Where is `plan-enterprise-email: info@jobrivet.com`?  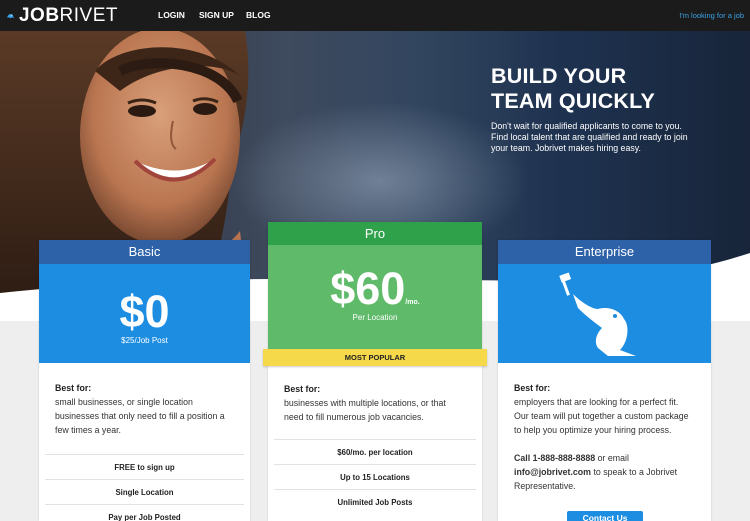 plan-enterprise-email: info@jobrivet.com is located at coordinates (552, 472).